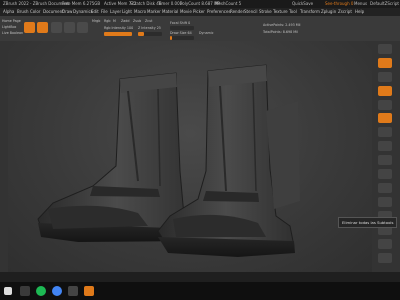  What do you see at coordinates (125, 21) in the screenshot?
I see `zadd-button: Zadd` at bounding box center [125, 21].